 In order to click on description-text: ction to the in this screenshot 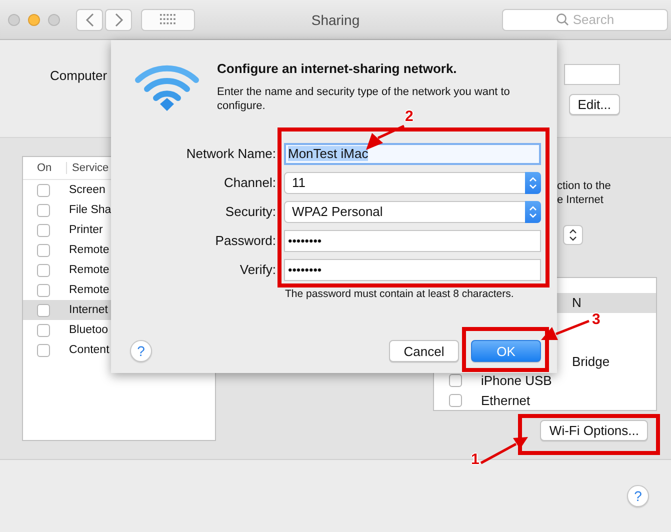, I will do `click(584, 186)`.